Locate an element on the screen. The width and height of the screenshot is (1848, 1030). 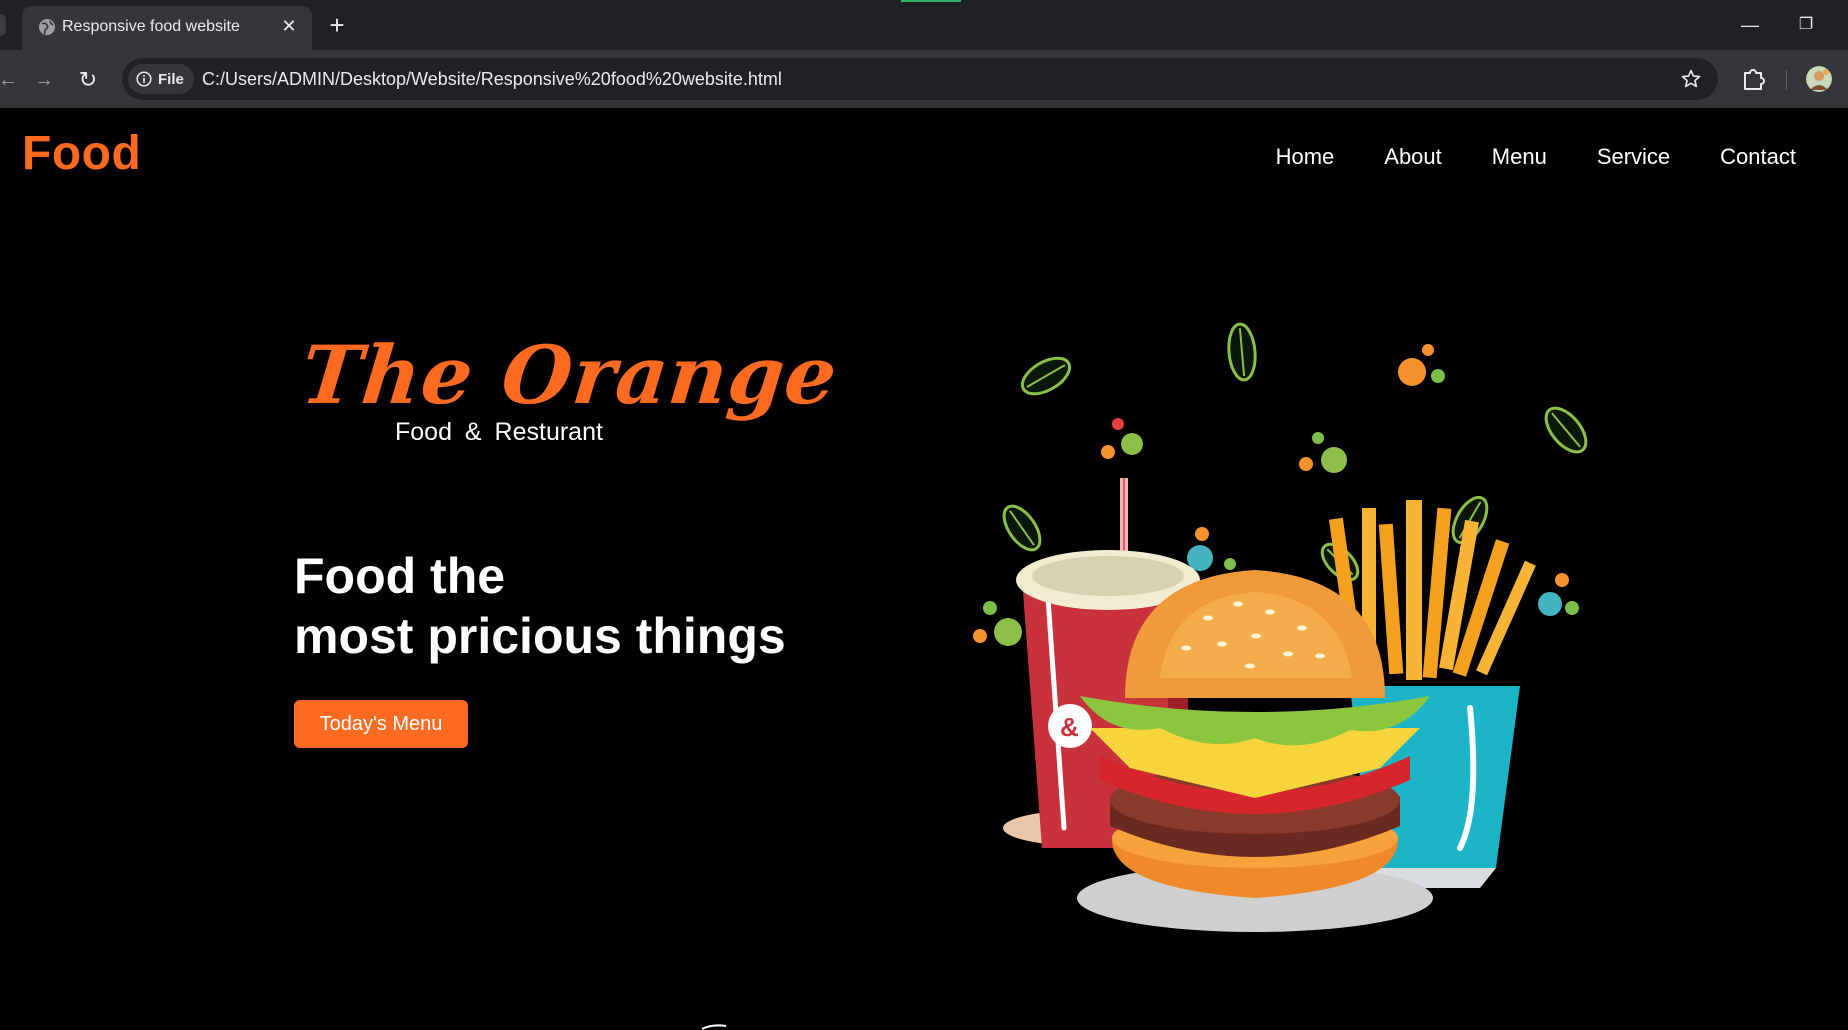
brand-subtitle: Food & Resturant is located at coordinates (499, 432).